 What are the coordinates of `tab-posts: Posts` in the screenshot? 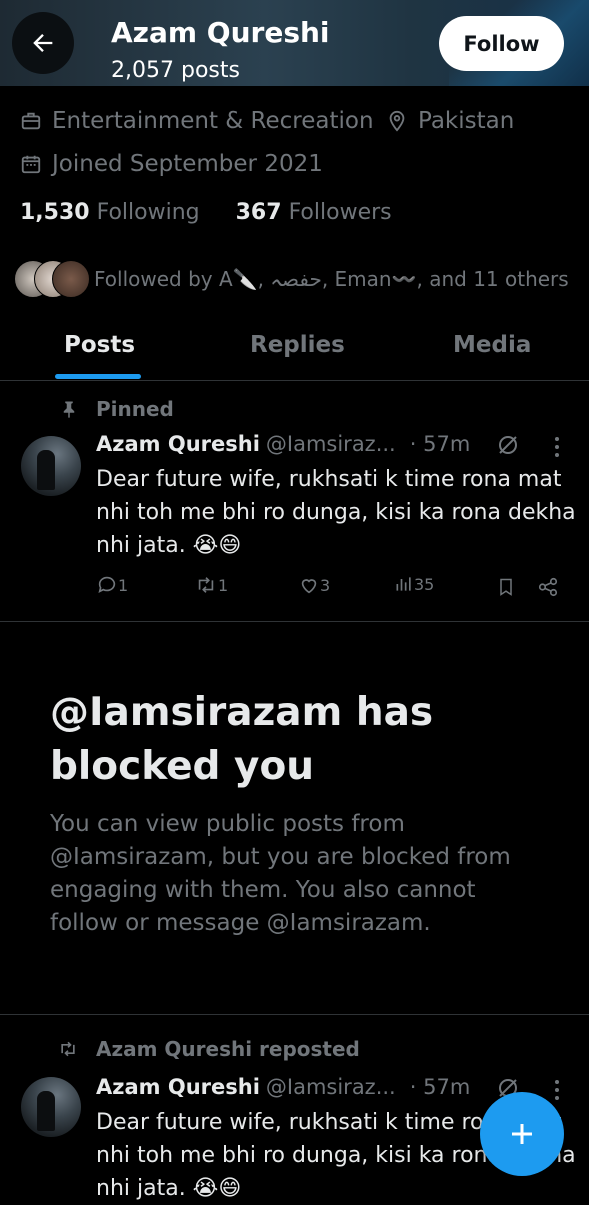 It's located at (99, 345).